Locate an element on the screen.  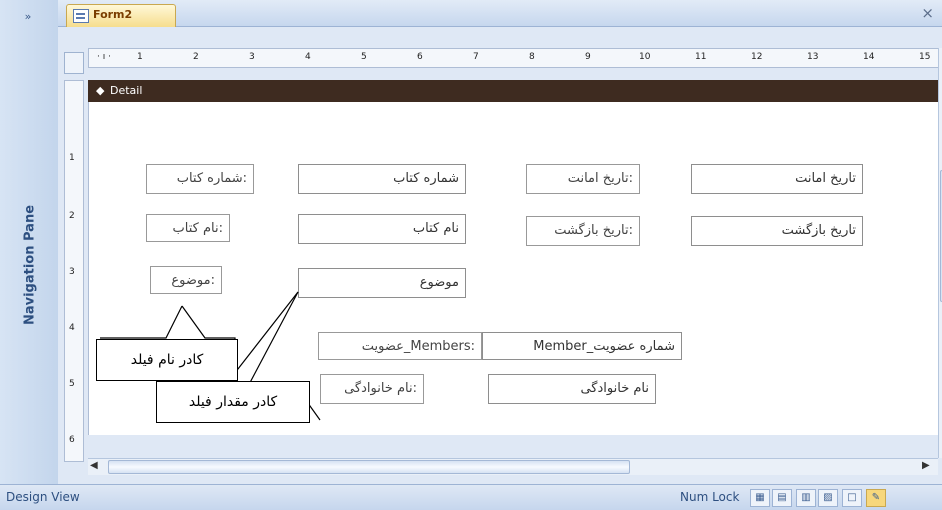
form-view-button: ▦ is located at coordinates (760, 498).